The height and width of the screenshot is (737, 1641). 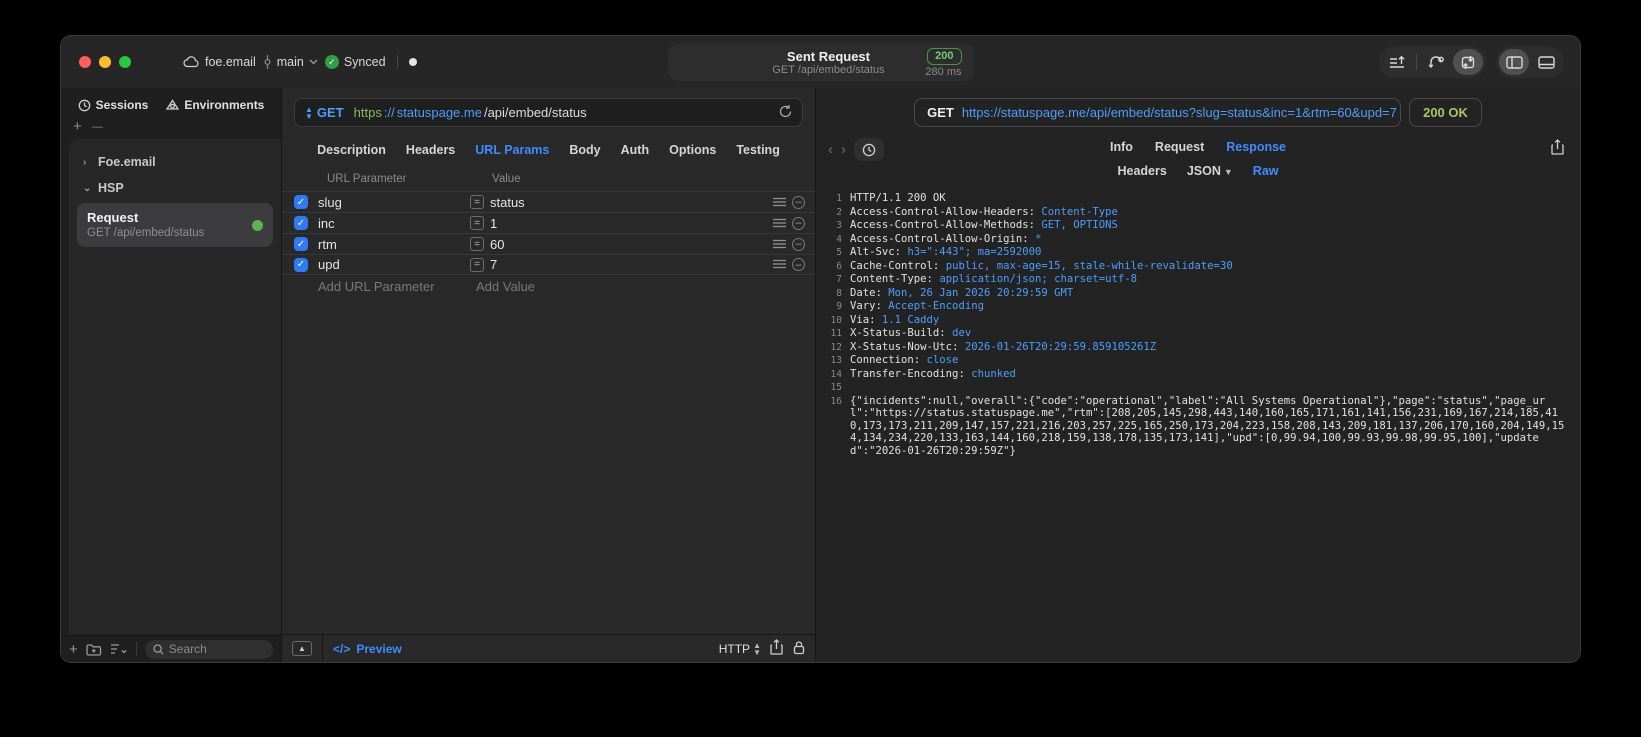 I want to click on collapse-panel-button: ▲, so click(x=302, y=648).